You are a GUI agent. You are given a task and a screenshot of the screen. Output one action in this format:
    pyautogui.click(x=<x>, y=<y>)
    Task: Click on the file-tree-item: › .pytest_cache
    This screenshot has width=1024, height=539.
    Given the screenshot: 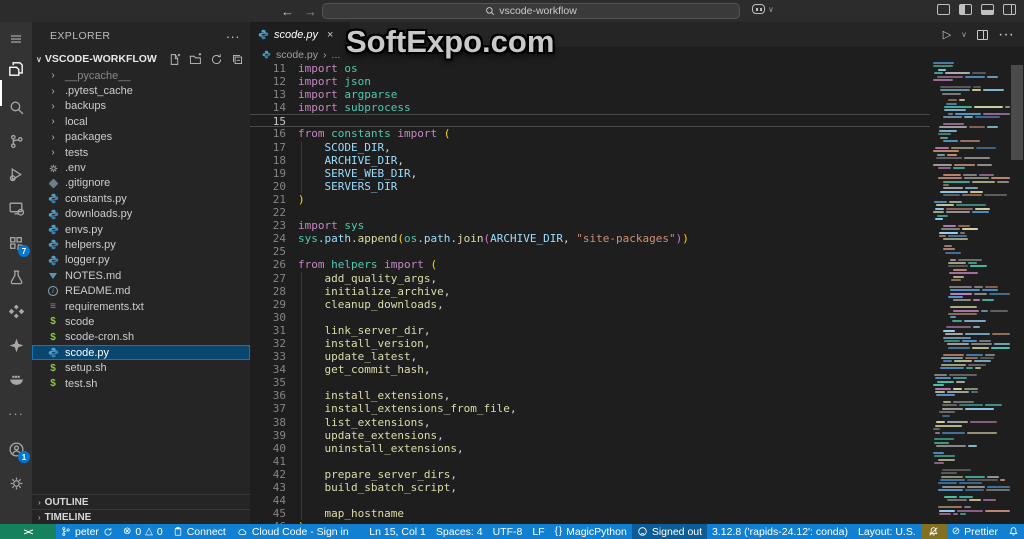 What is the action you would take?
    pyautogui.click(x=141, y=90)
    